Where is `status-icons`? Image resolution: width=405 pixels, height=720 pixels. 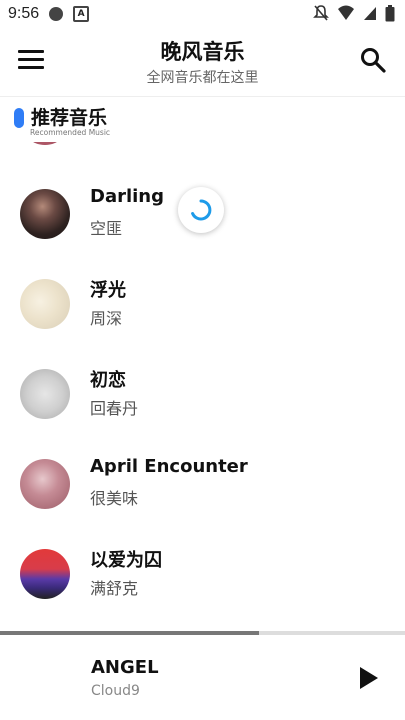
status-icons is located at coordinates (354, 13).